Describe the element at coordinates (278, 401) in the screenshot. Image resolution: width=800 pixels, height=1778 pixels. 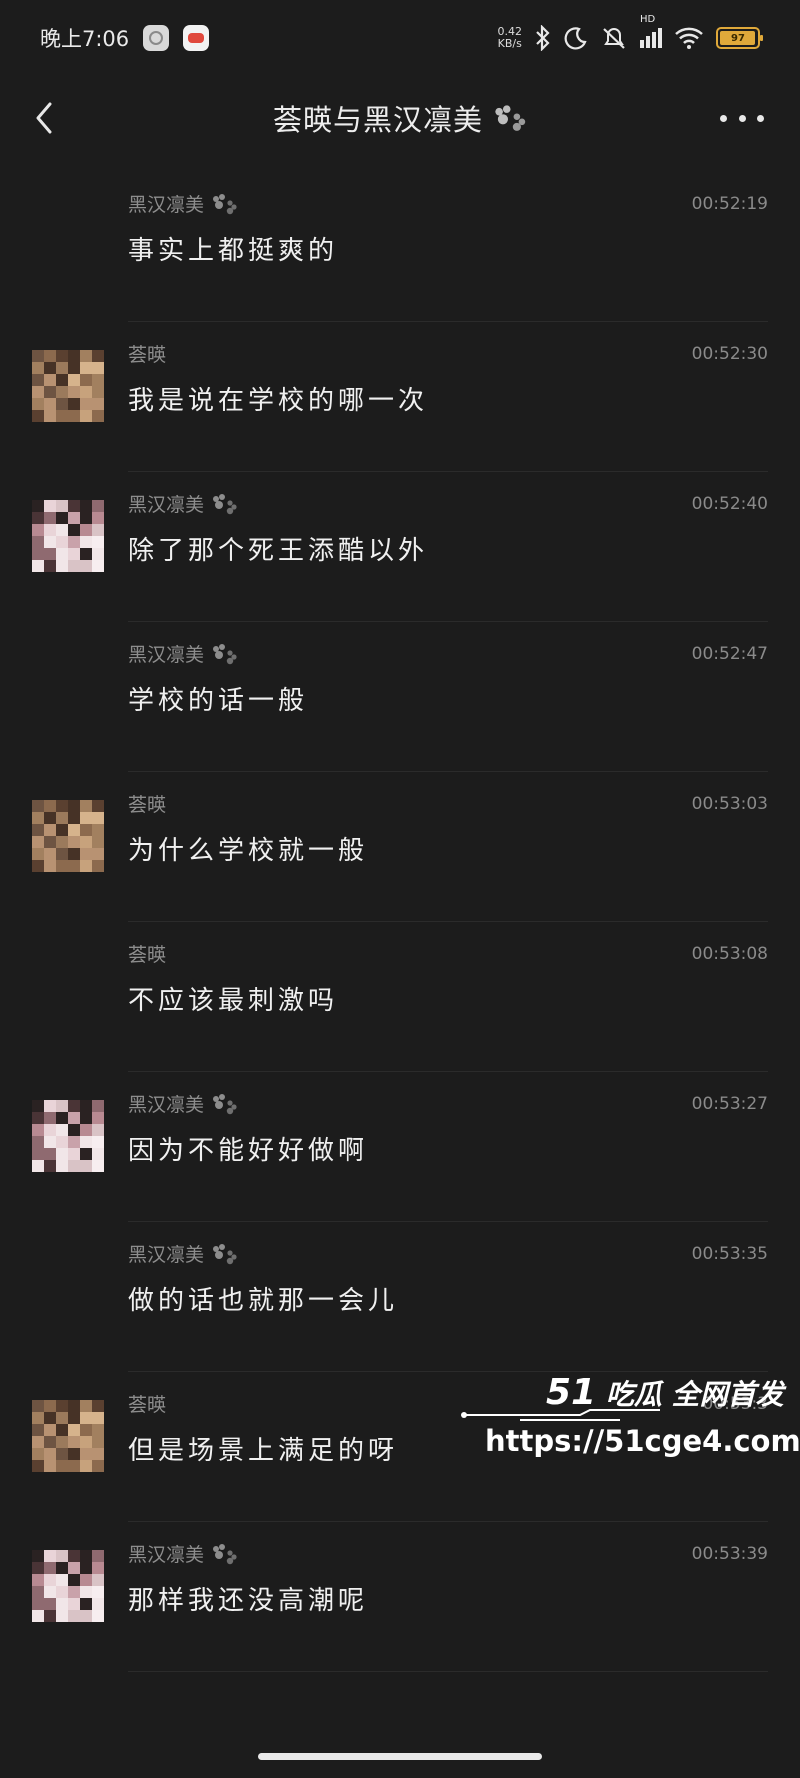
I see `message-text: 我是说在学校的哪一次` at that location.